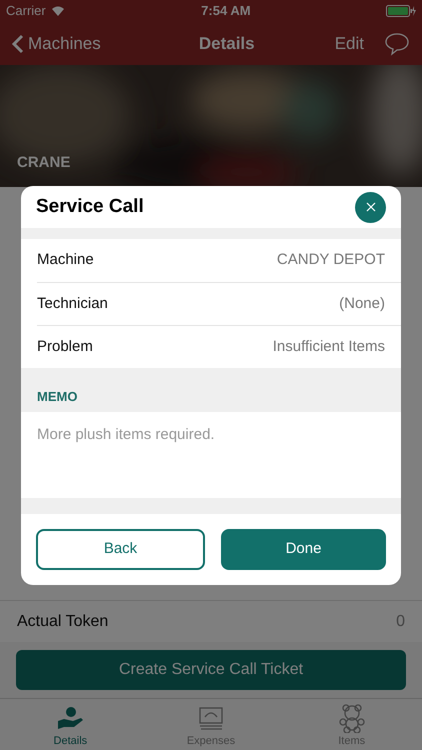 The height and width of the screenshot is (750, 422). I want to click on field-label: Problem, so click(65, 346).